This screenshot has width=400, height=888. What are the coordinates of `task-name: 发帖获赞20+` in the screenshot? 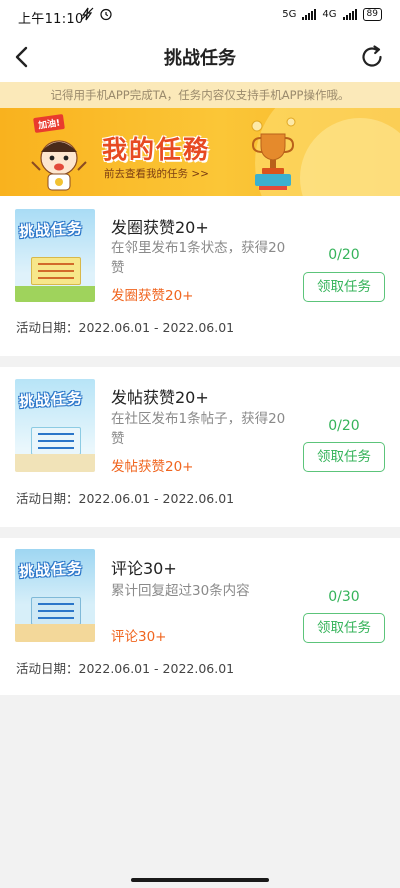 It's located at (160, 397).